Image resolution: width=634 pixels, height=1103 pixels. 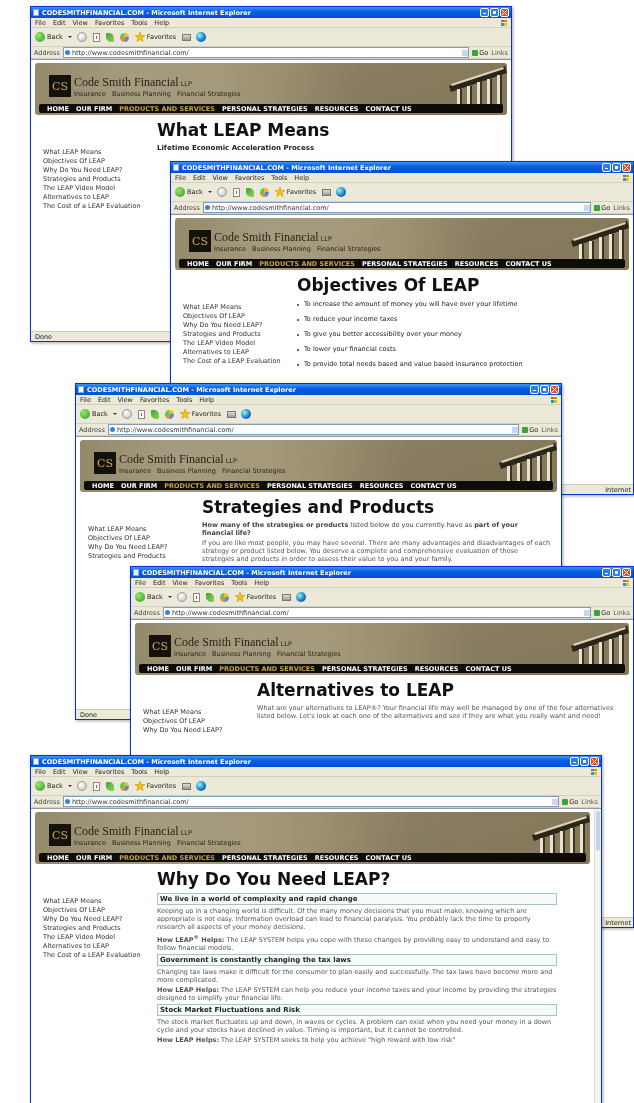 What do you see at coordinates (597, 956) in the screenshot?
I see `scrollbar` at bounding box center [597, 956].